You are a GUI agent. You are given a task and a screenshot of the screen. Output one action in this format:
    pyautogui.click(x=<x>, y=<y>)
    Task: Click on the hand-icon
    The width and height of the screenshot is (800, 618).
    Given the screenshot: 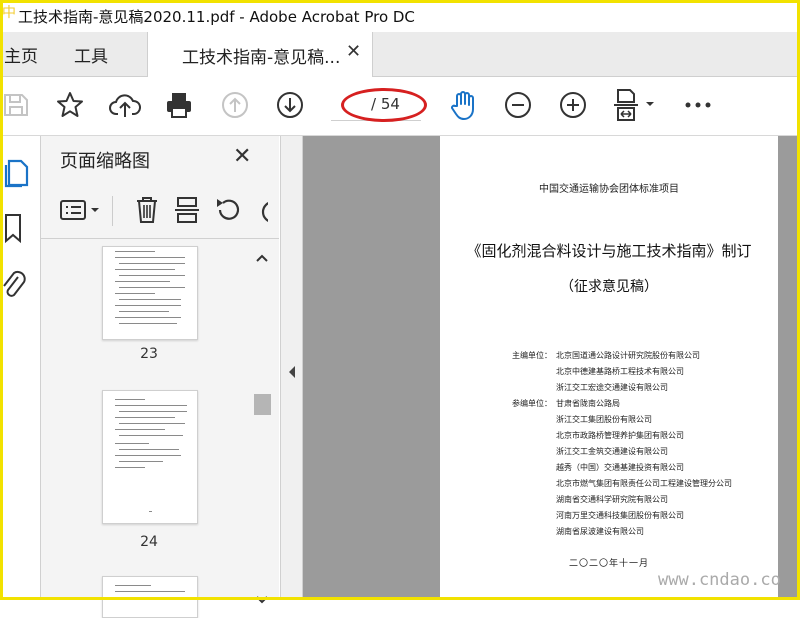 What is the action you would take?
    pyautogui.click(x=463, y=105)
    